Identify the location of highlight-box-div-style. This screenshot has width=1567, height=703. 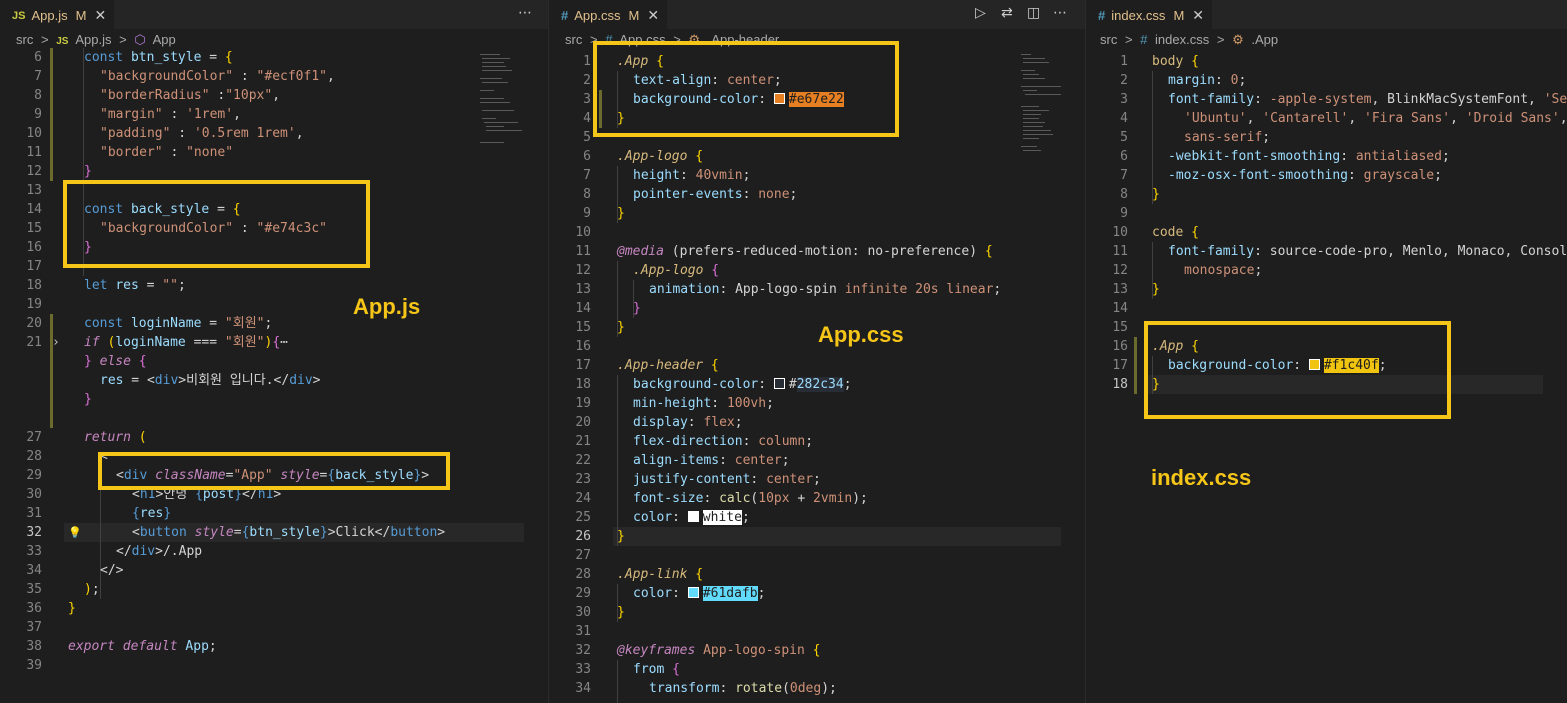
(274, 471).